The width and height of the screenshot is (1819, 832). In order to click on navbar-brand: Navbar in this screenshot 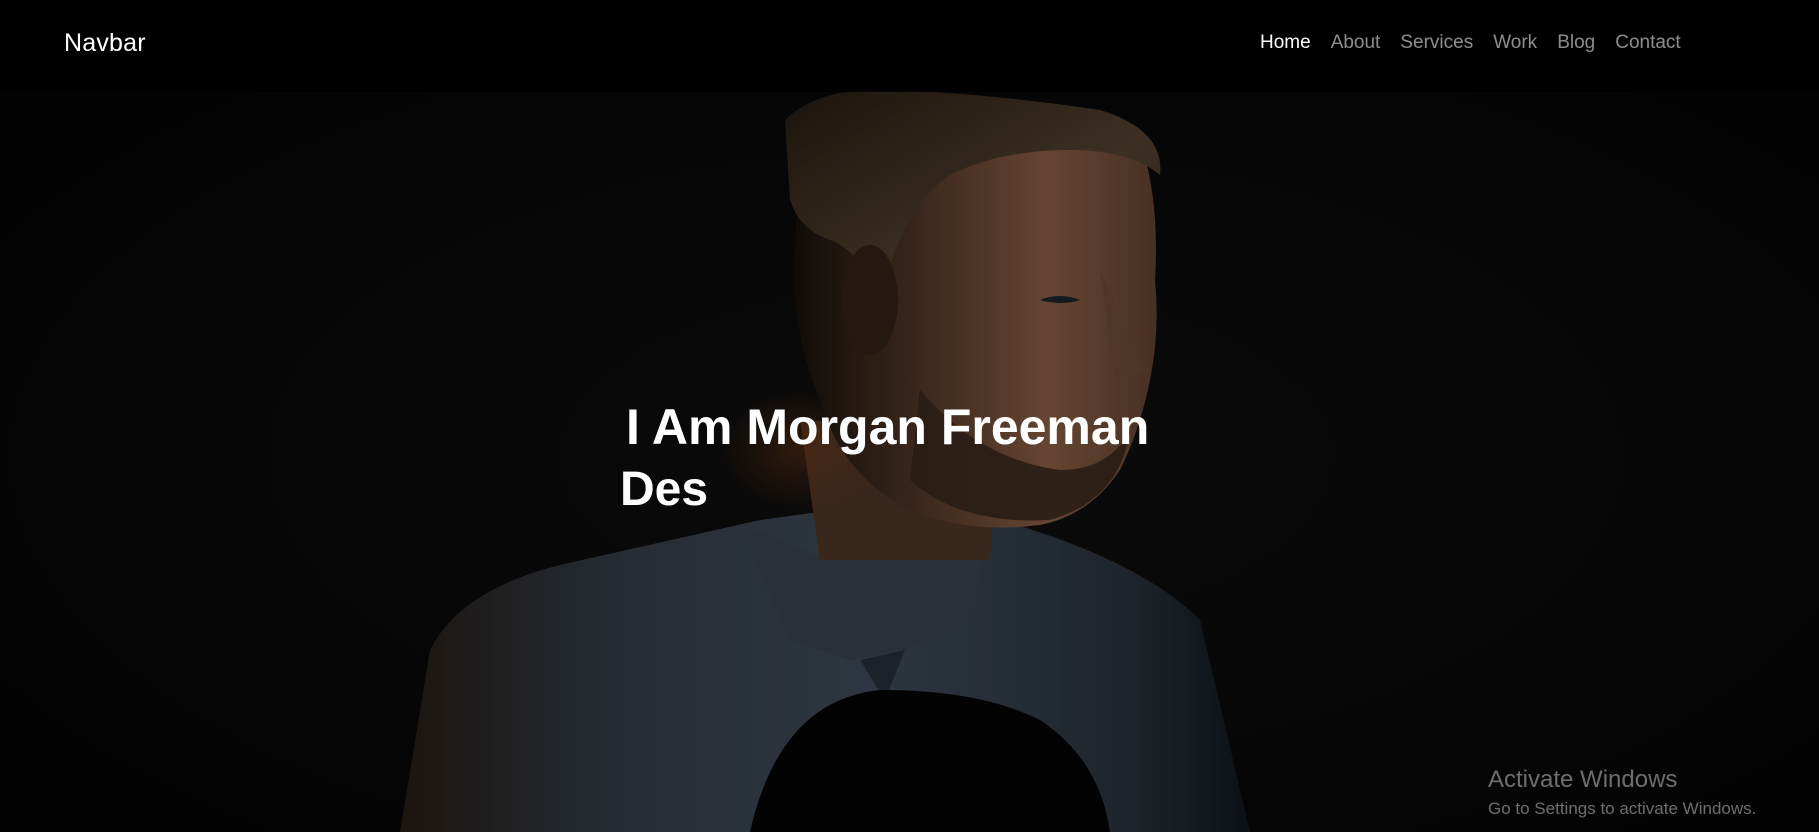, I will do `click(105, 43)`.